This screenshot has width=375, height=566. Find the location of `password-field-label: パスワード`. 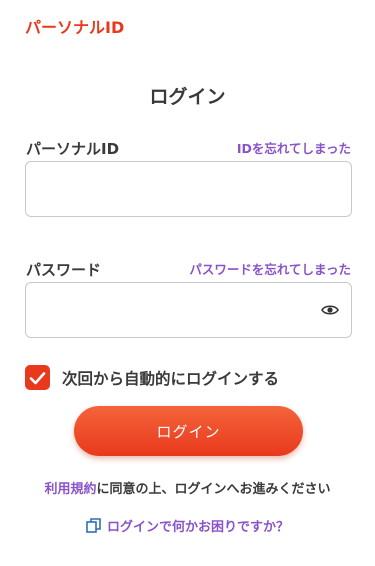

password-field-label: パスワード is located at coordinates (64, 270).